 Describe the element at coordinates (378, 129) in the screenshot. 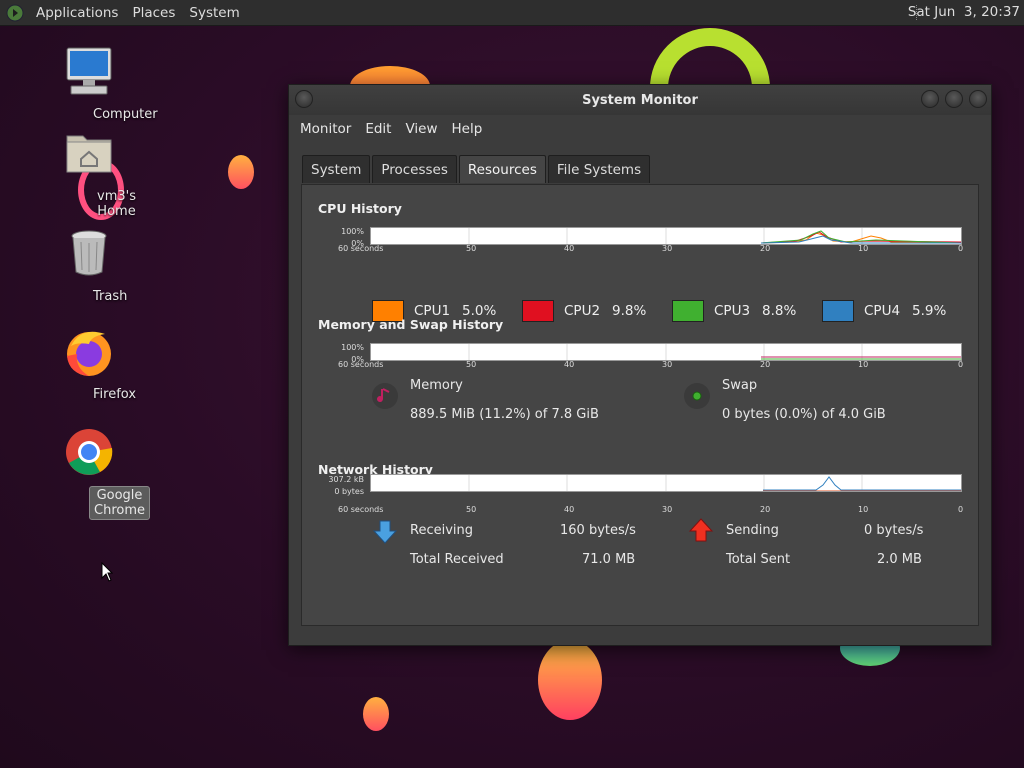

I see `menu-edit: Edit` at that location.